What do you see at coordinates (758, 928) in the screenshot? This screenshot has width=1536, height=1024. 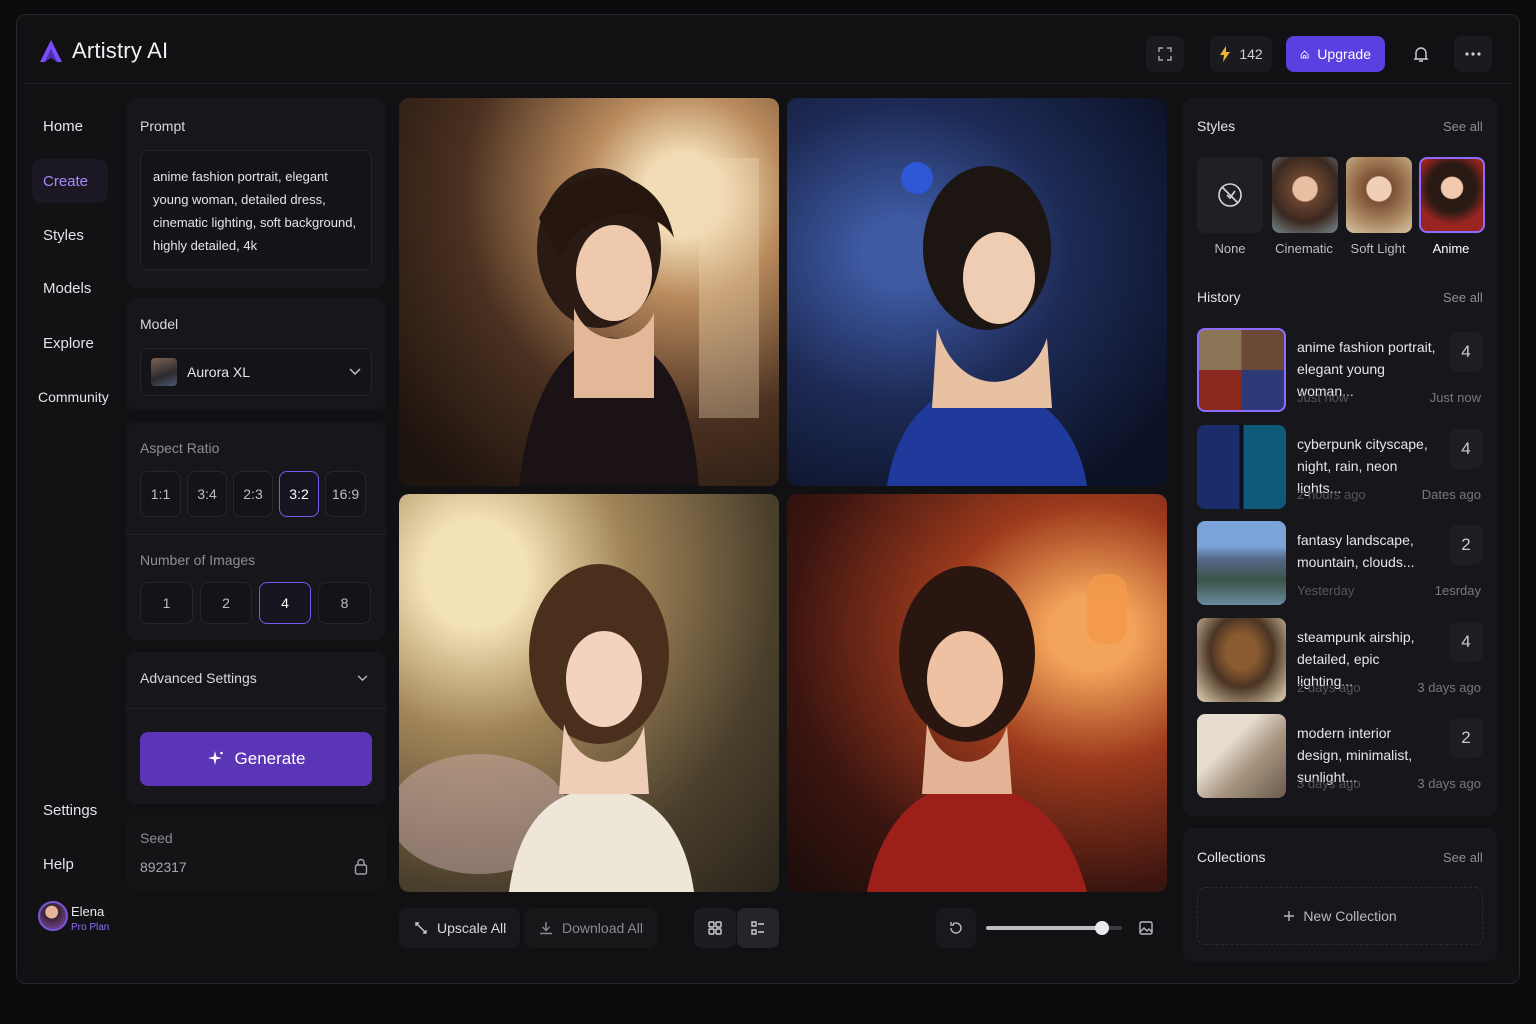 I see `list-view-button` at bounding box center [758, 928].